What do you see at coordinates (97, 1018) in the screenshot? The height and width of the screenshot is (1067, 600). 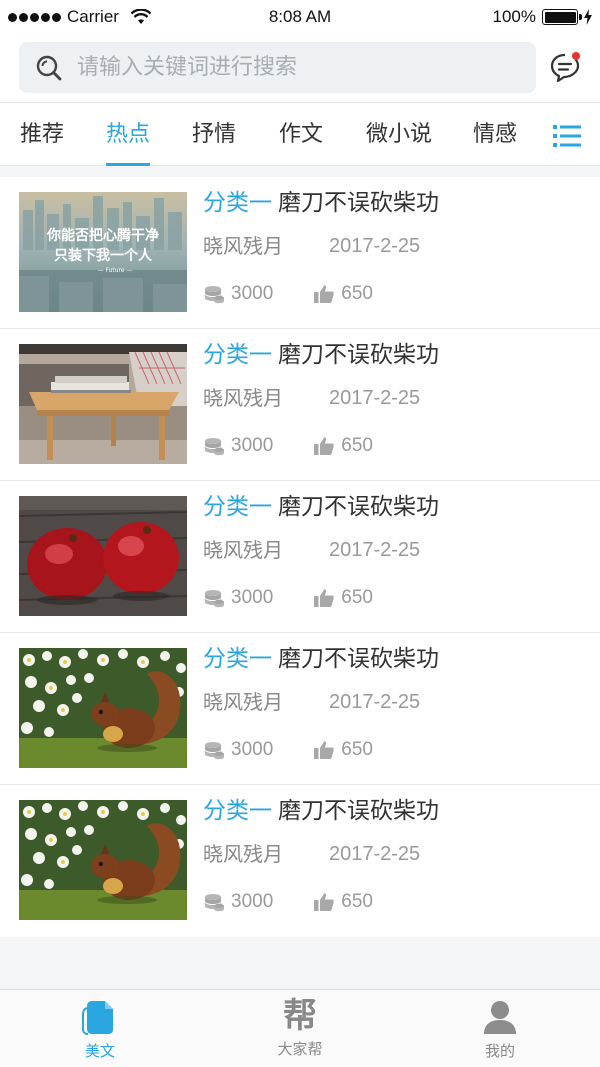 I see `document-icon` at bounding box center [97, 1018].